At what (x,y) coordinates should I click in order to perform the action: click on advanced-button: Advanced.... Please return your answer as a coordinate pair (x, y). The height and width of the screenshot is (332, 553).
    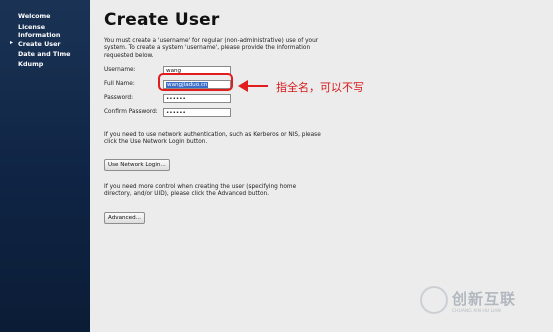
    Looking at the image, I should click on (124, 218).